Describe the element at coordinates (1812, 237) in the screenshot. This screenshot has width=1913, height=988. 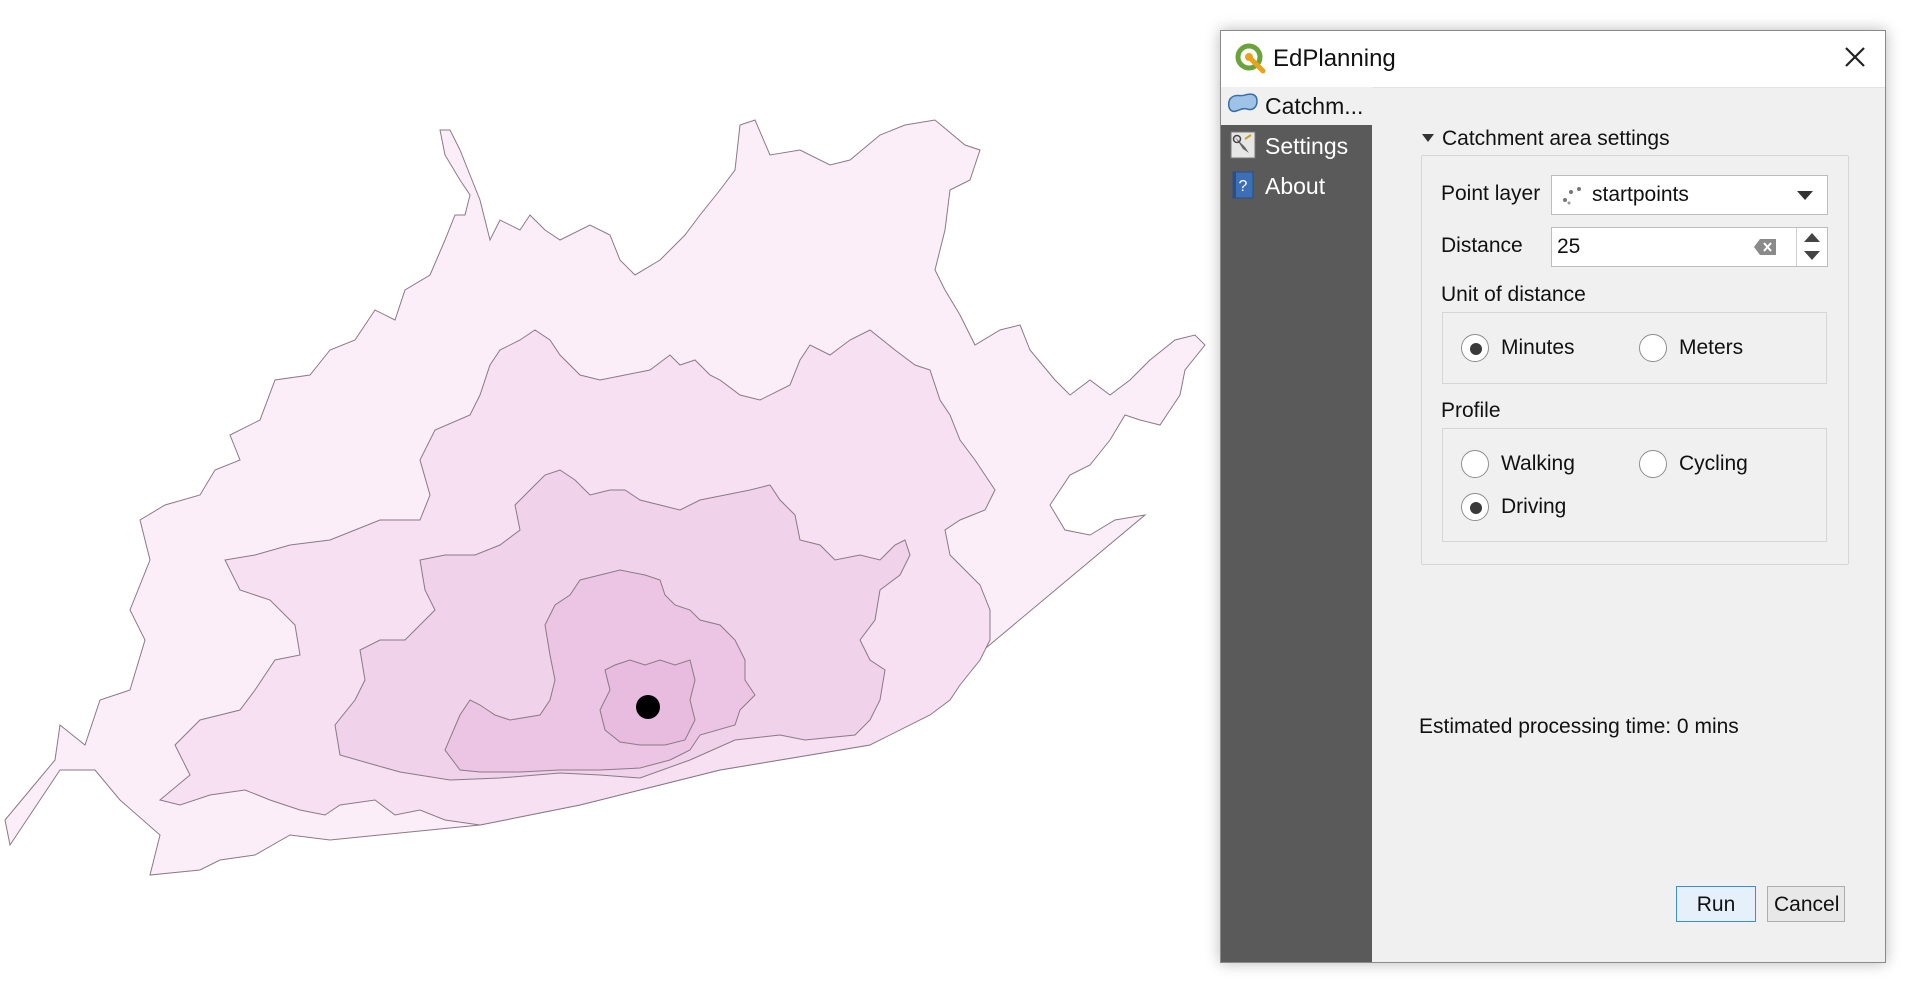
I see `spin-up-icon` at that location.